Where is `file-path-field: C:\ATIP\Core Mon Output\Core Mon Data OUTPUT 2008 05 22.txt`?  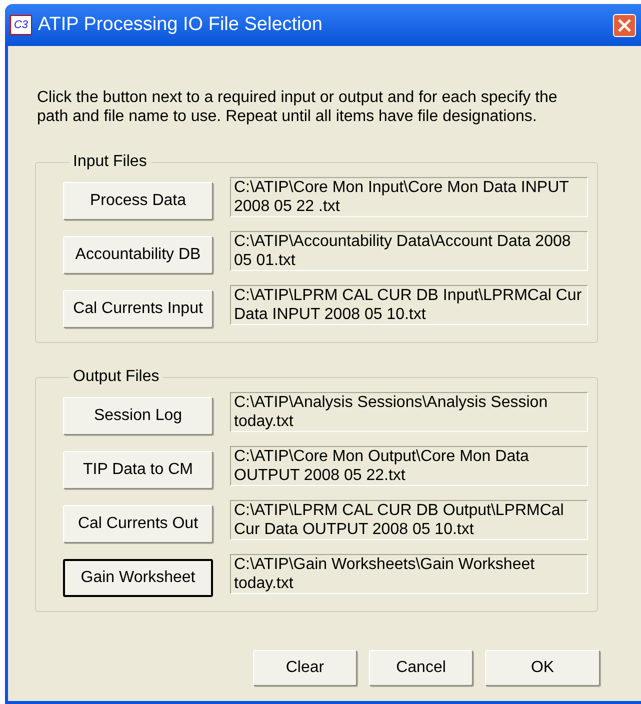 file-path-field: C:\ATIP\Core Mon Output\Core Mon Data OUTPUT 2008 05 22.txt is located at coordinates (409, 466).